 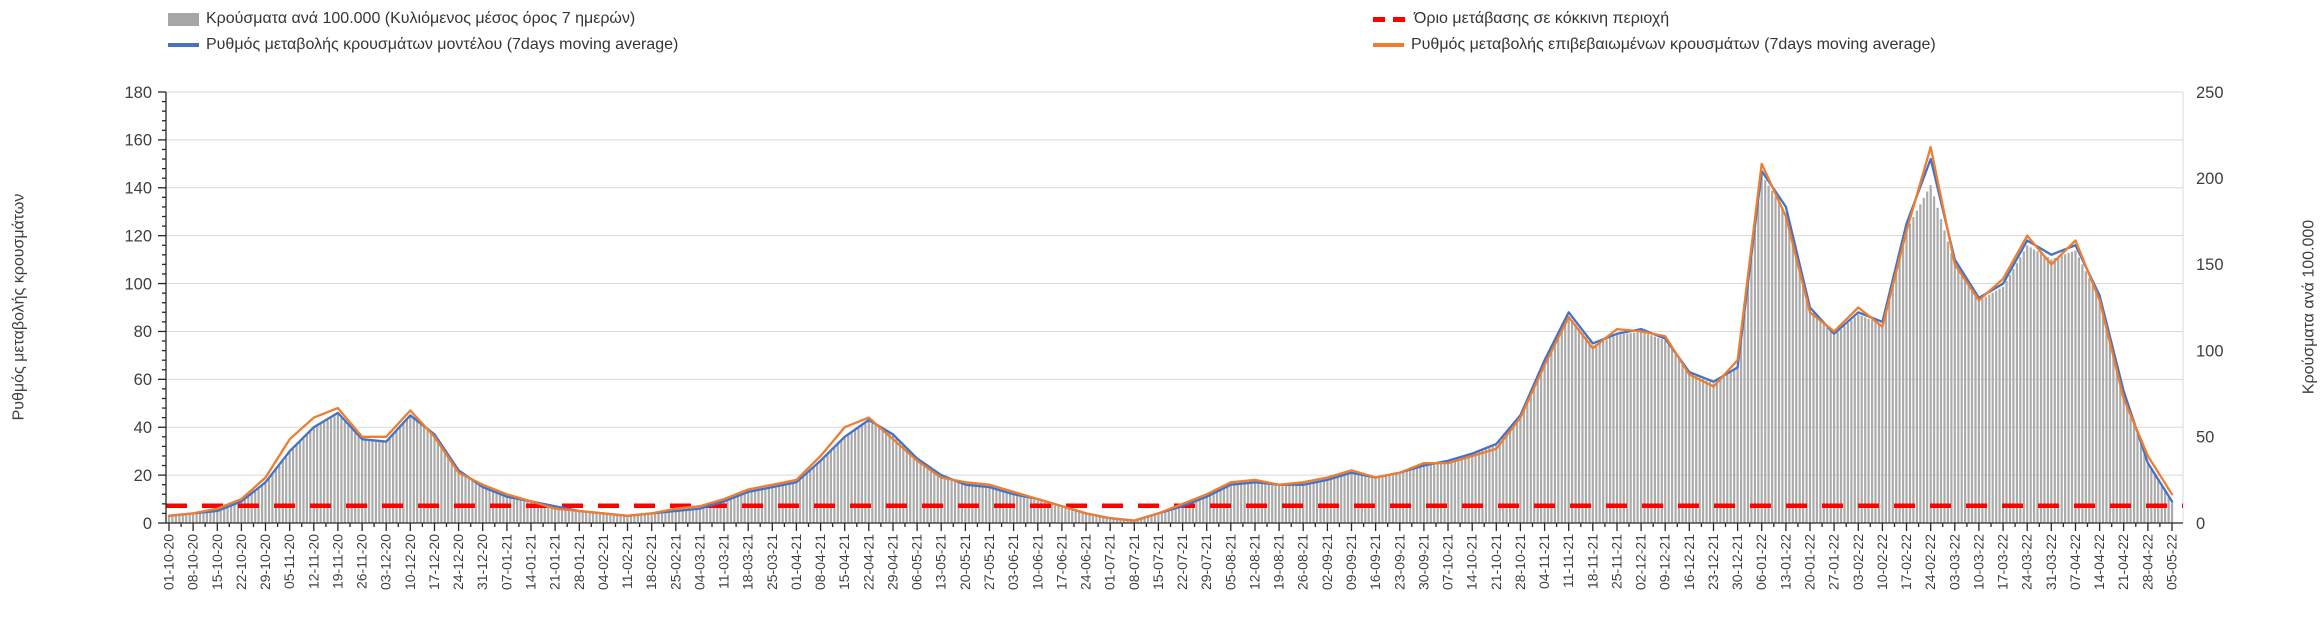 What do you see at coordinates (989, 562) in the screenshot?
I see `svg-text: 27-05-21` at bounding box center [989, 562].